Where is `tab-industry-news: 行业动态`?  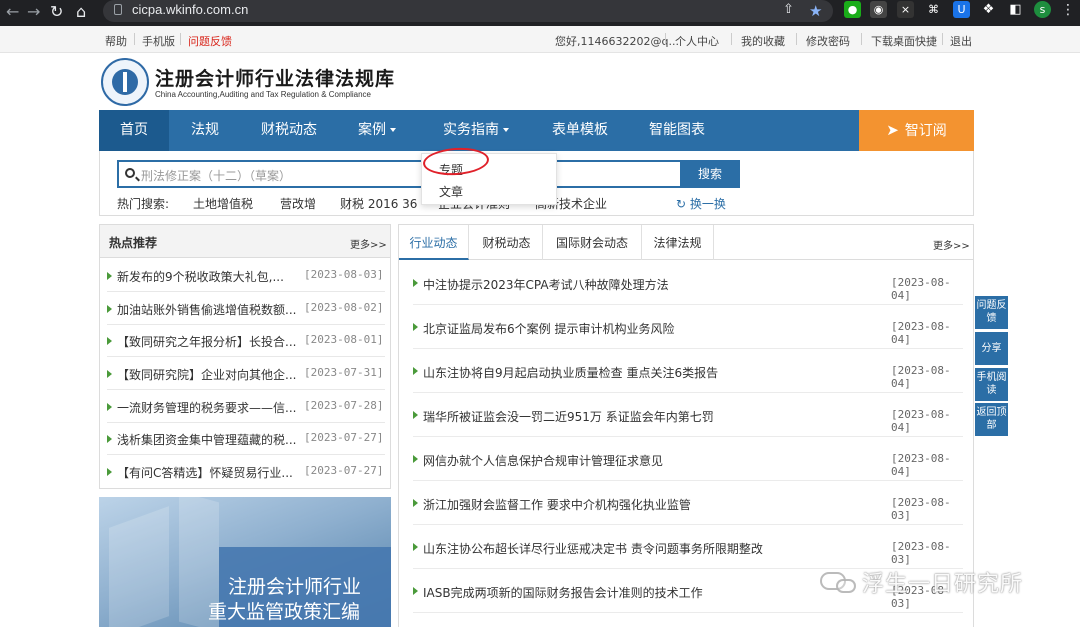 tab-industry-news: 行业动态 is located at coordinates (434, 242).